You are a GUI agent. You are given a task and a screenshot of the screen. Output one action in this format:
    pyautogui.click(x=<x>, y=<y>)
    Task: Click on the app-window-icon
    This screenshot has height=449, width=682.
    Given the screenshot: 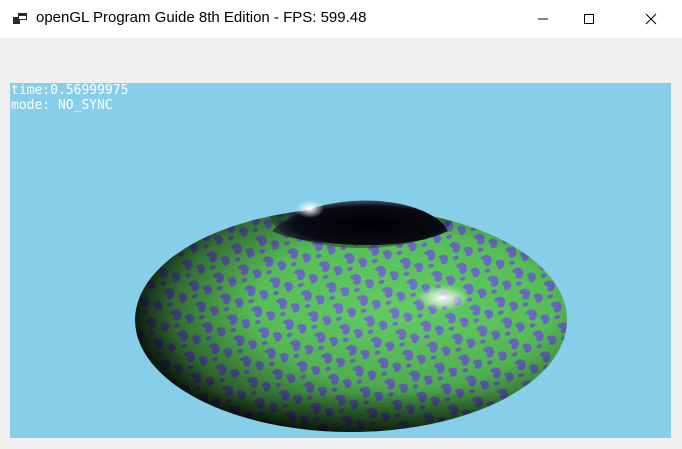 What is the action you would take?
    pyautogui.click(x=20, y=19)
    